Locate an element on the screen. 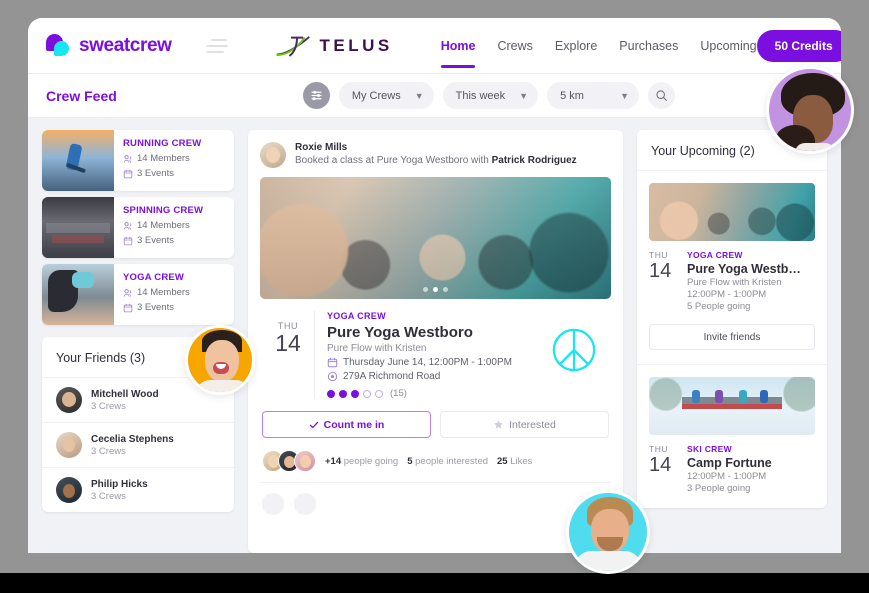 This screenshot has width=869, height=593. invite-friends-button: Invite friends is located at coordinates (732, 337).